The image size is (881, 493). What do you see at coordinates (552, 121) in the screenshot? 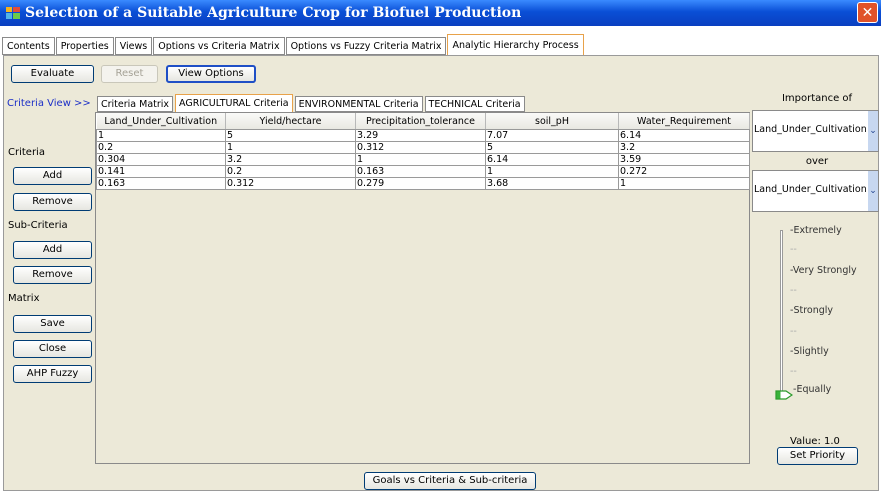
I see `column-header: soil_pH` at bounding box center [552, 121].